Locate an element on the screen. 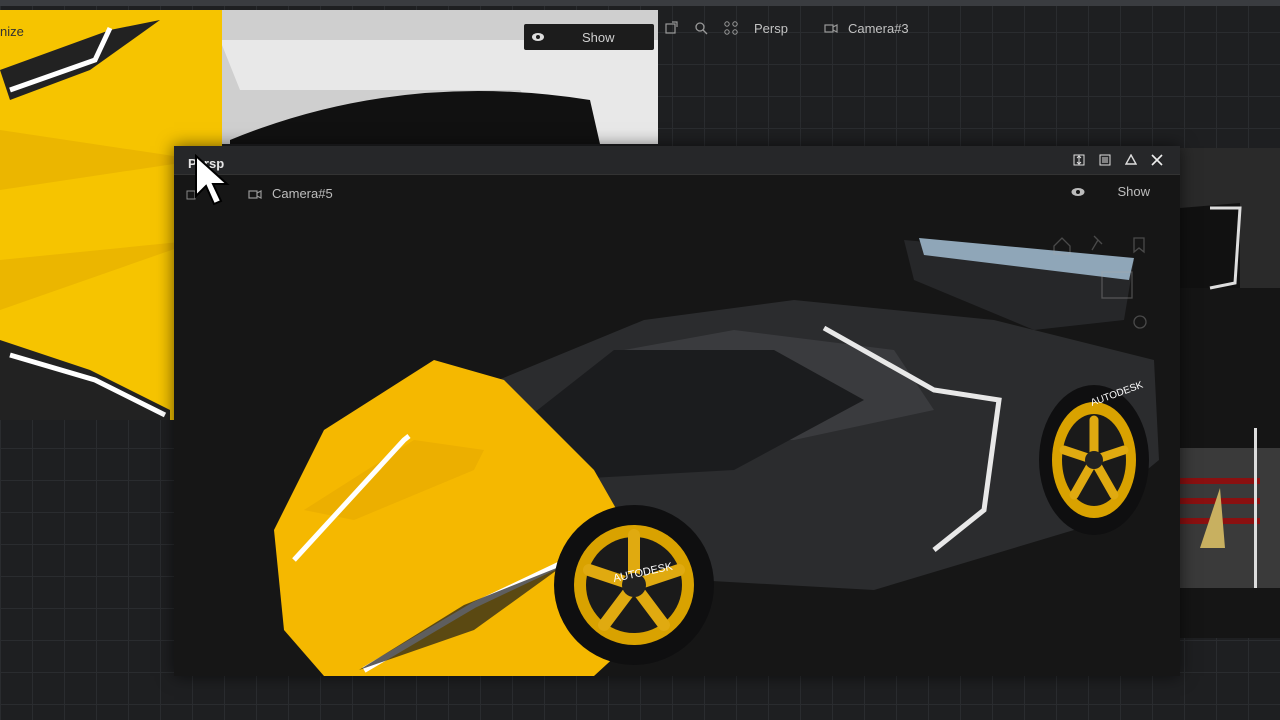  bookmark-icon is located at coordinates (1139, 245).